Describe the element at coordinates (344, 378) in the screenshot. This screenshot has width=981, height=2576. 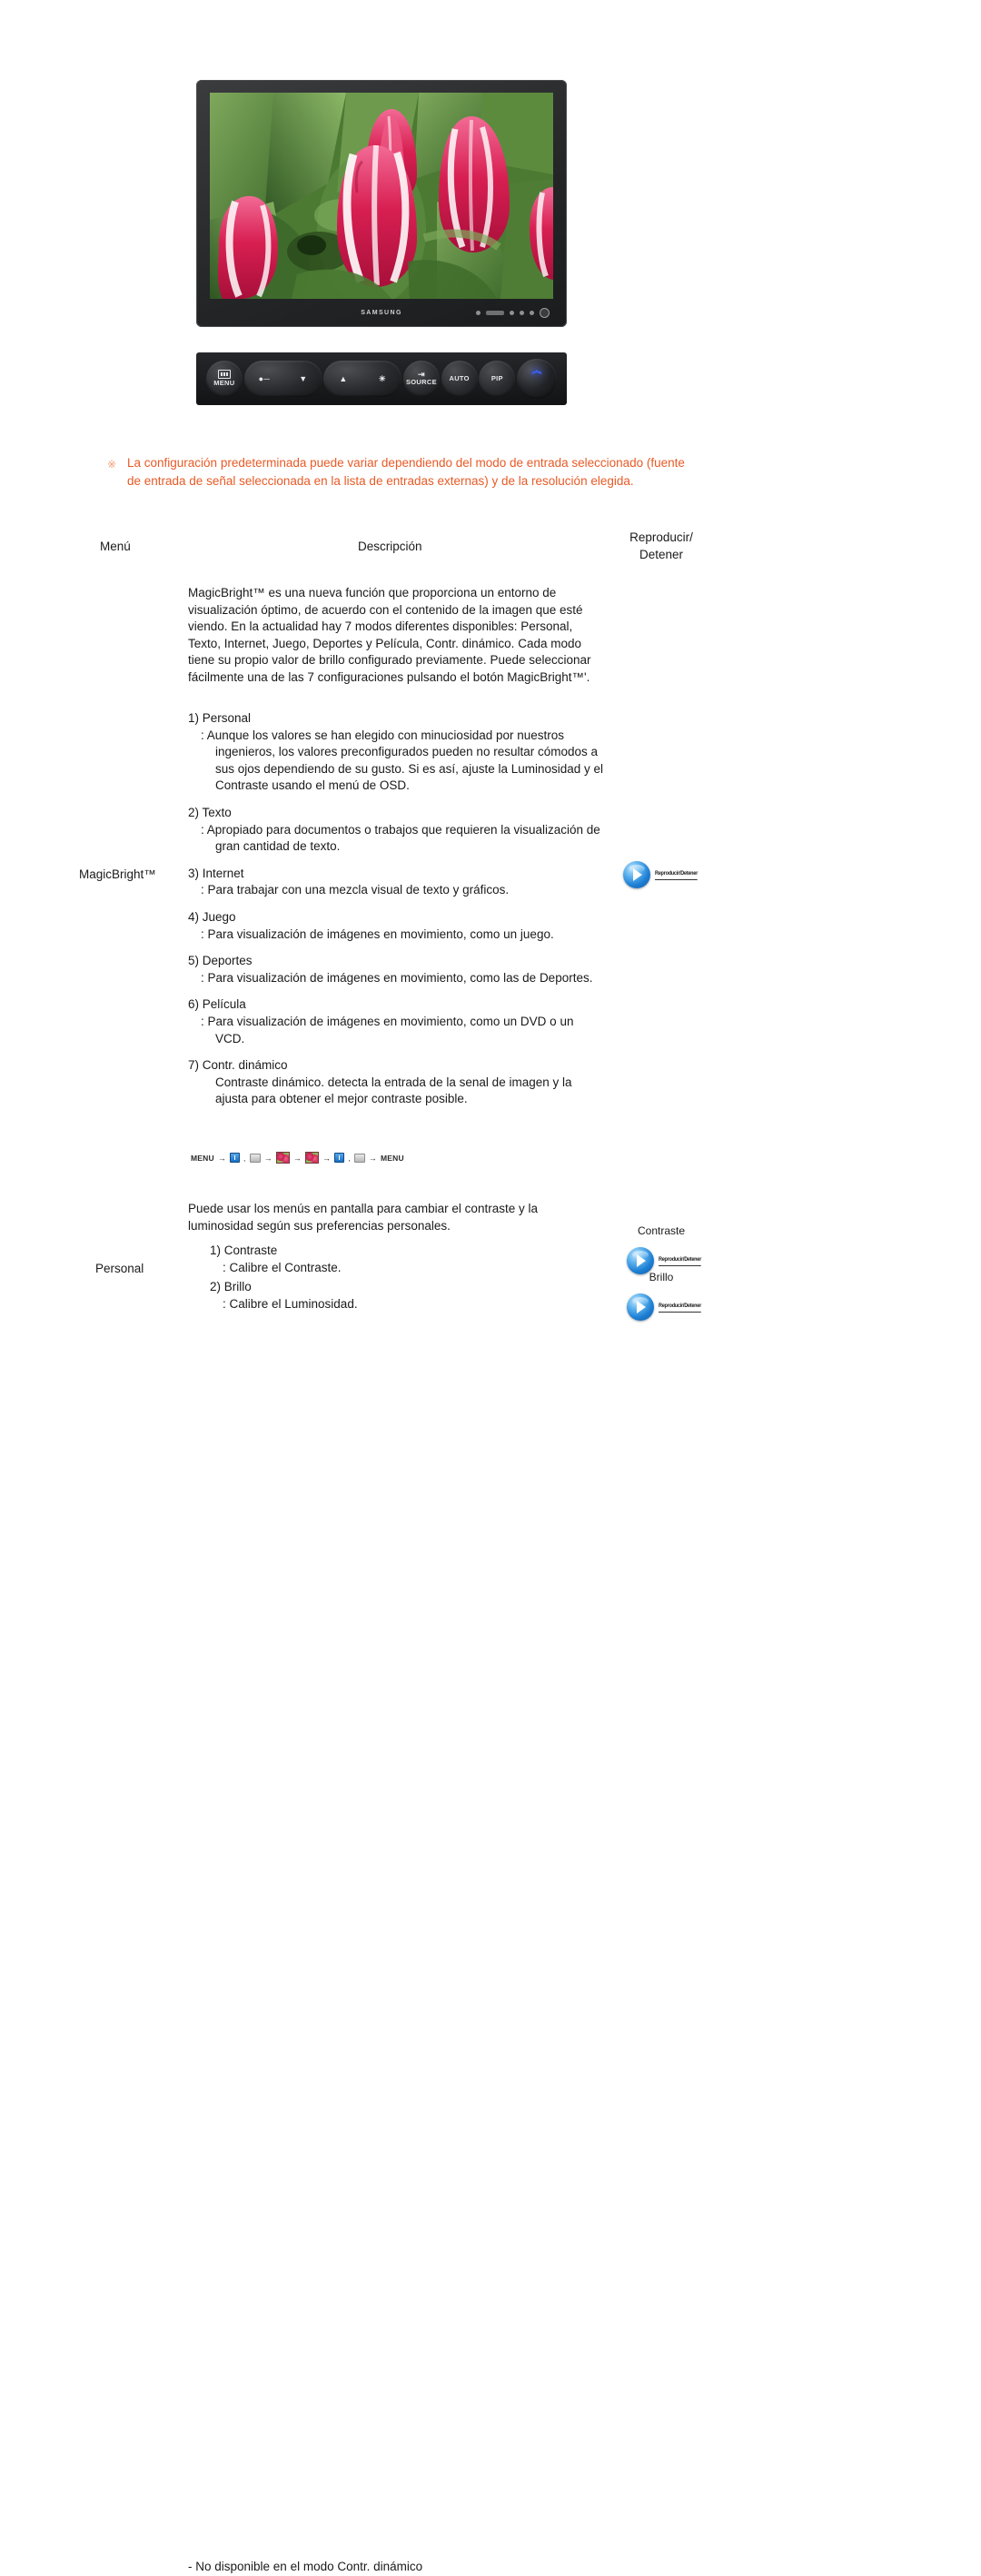
I see `brightness-up-icon: ▲` at that location.